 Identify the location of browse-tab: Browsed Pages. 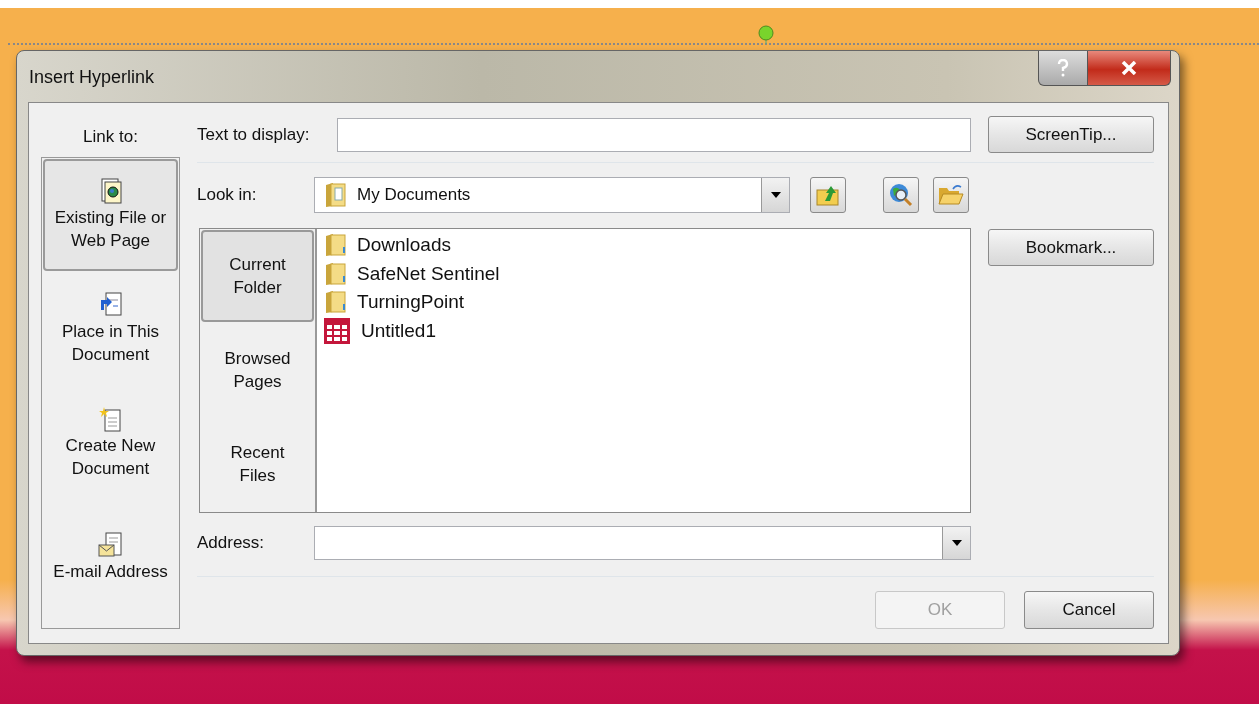
(257, 370).